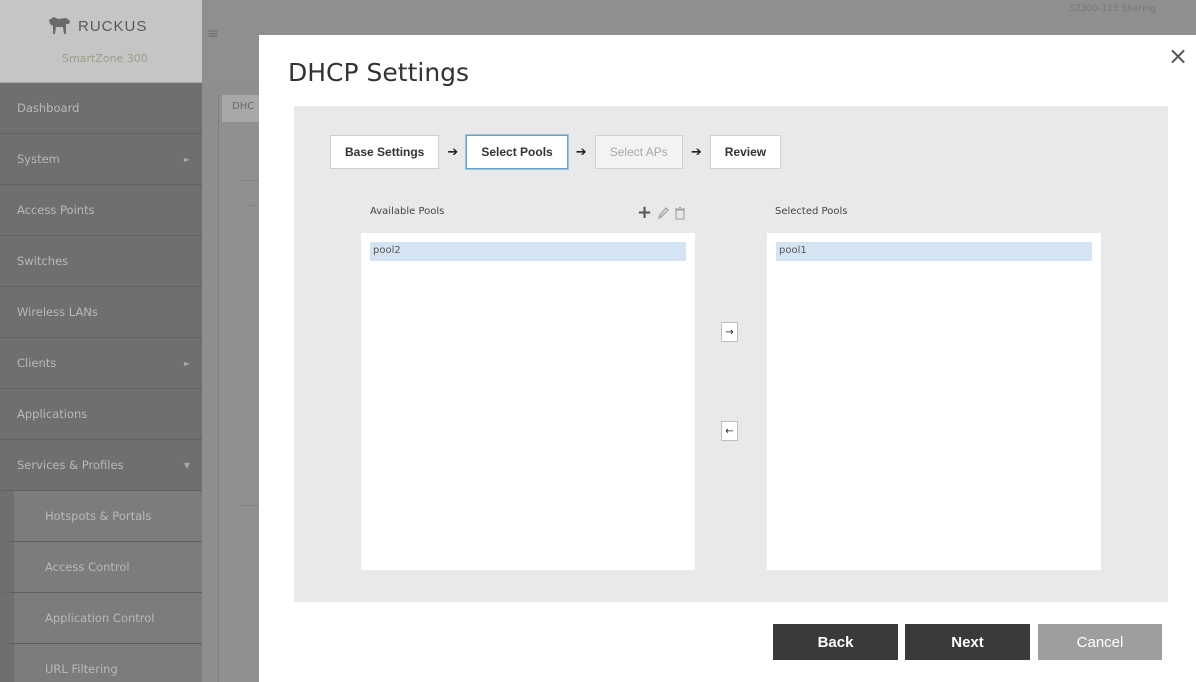 Image resolution: width=1196 pixels, height=682 pixels. What do you see at coordinates (213, 34) in the screenshot?
I see `hamburger-menu-icon: ≡` at bounding box center [213, 34].